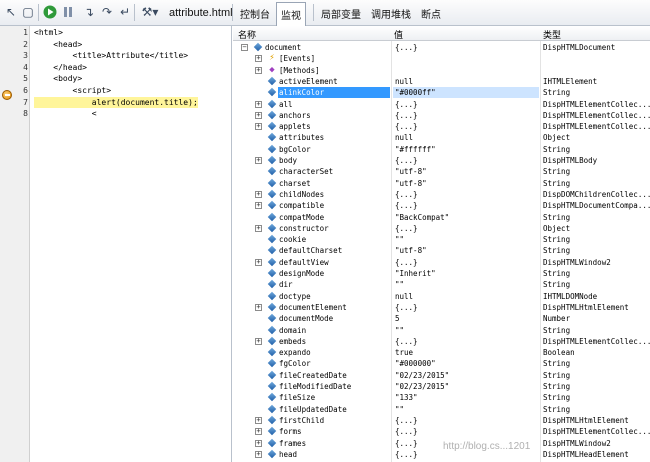 This screenshot has width=650, height=462. Describe the element at coordinates (7, 95) in the screenshot. I see `breakpoint-current-icon` at that location.